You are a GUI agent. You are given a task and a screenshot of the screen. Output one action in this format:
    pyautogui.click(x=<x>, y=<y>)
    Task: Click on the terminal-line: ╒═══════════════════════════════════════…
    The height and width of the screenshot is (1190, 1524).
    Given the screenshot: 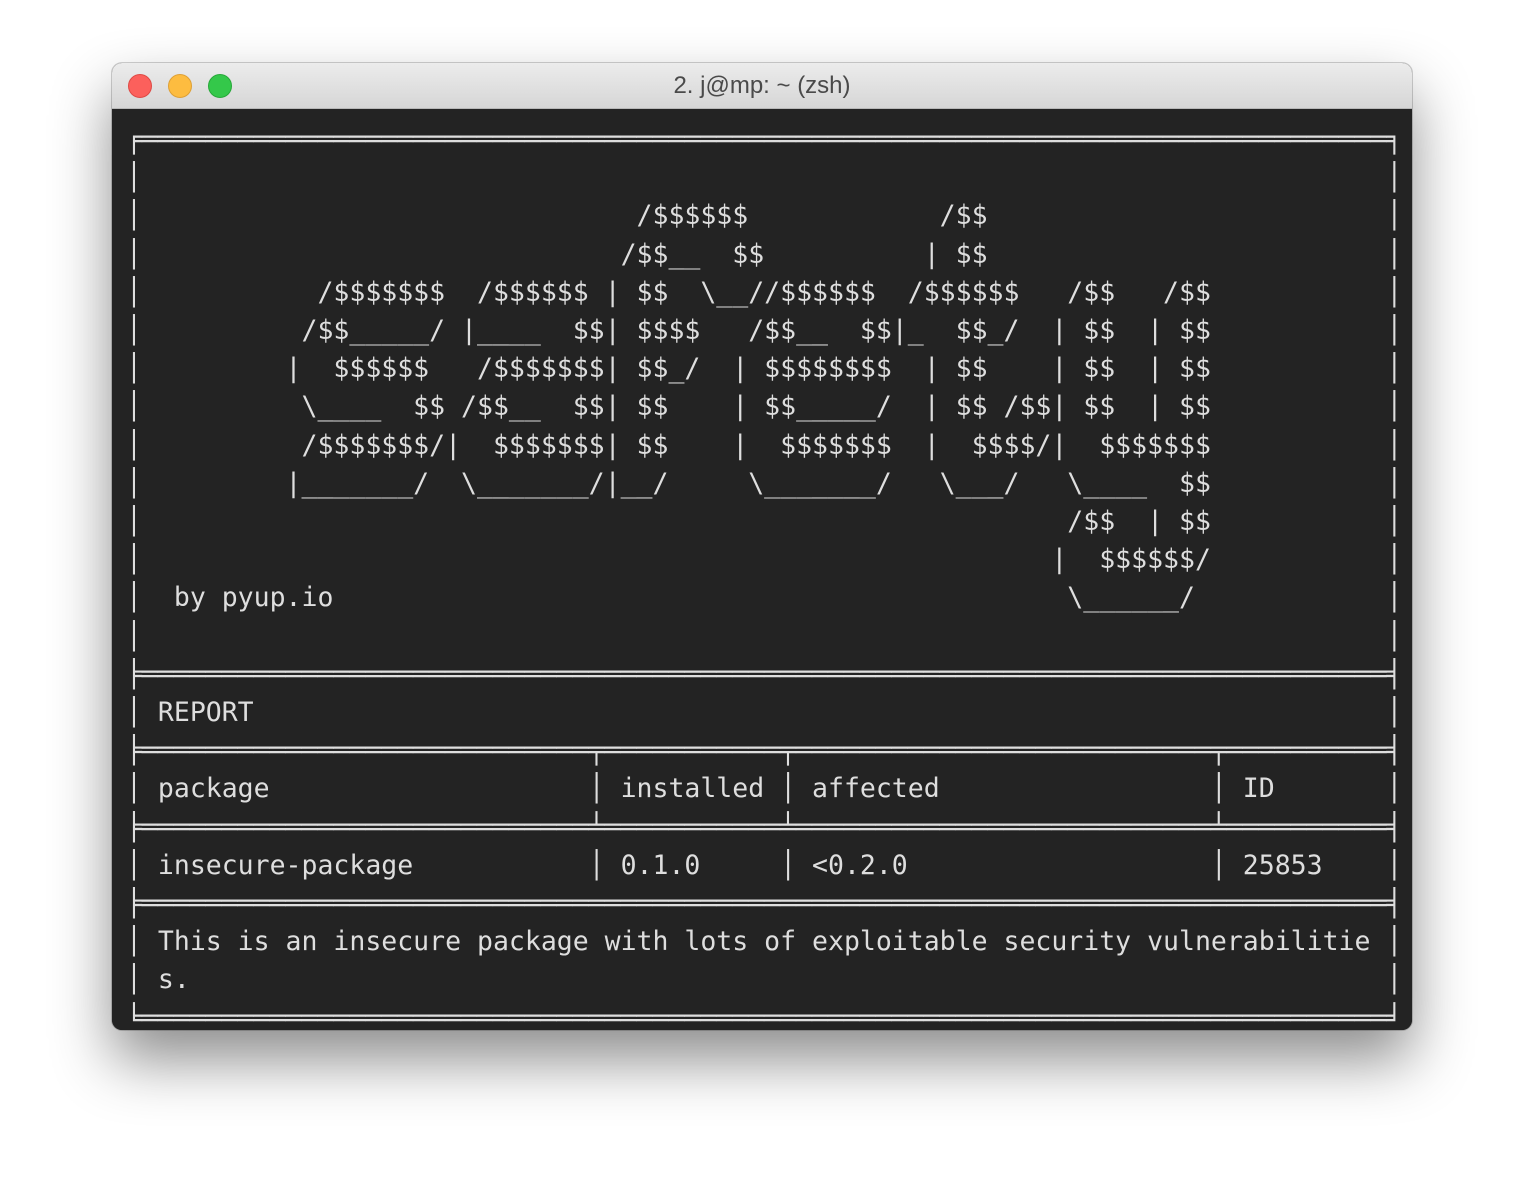 What is the action you would take?
    pyautogui.click(x=764, y=139)
    